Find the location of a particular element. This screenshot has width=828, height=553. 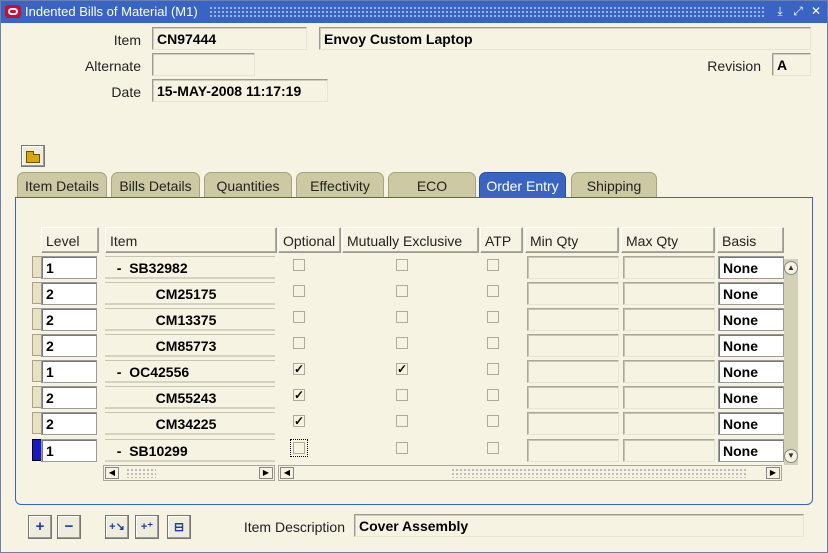

item-cell: CM34225 is located at coordinates (190, 423).